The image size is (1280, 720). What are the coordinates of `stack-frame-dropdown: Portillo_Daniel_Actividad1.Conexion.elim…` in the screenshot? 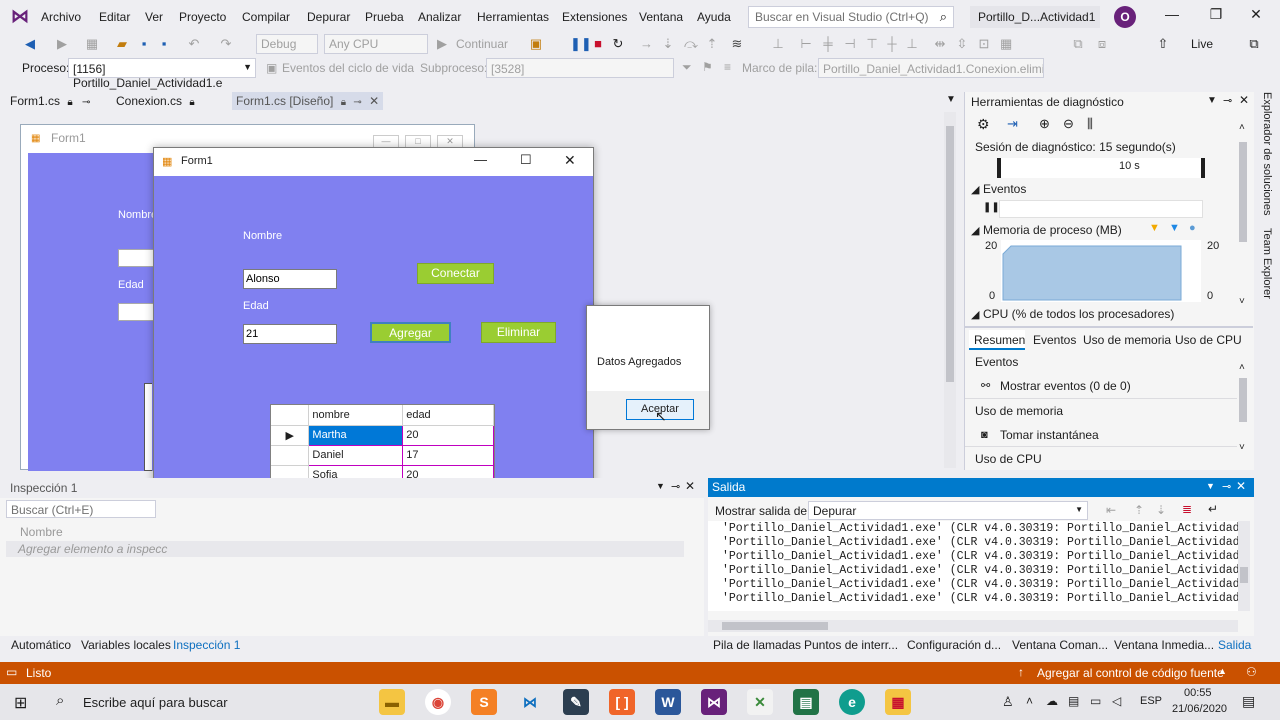 It's located at (931, 68).